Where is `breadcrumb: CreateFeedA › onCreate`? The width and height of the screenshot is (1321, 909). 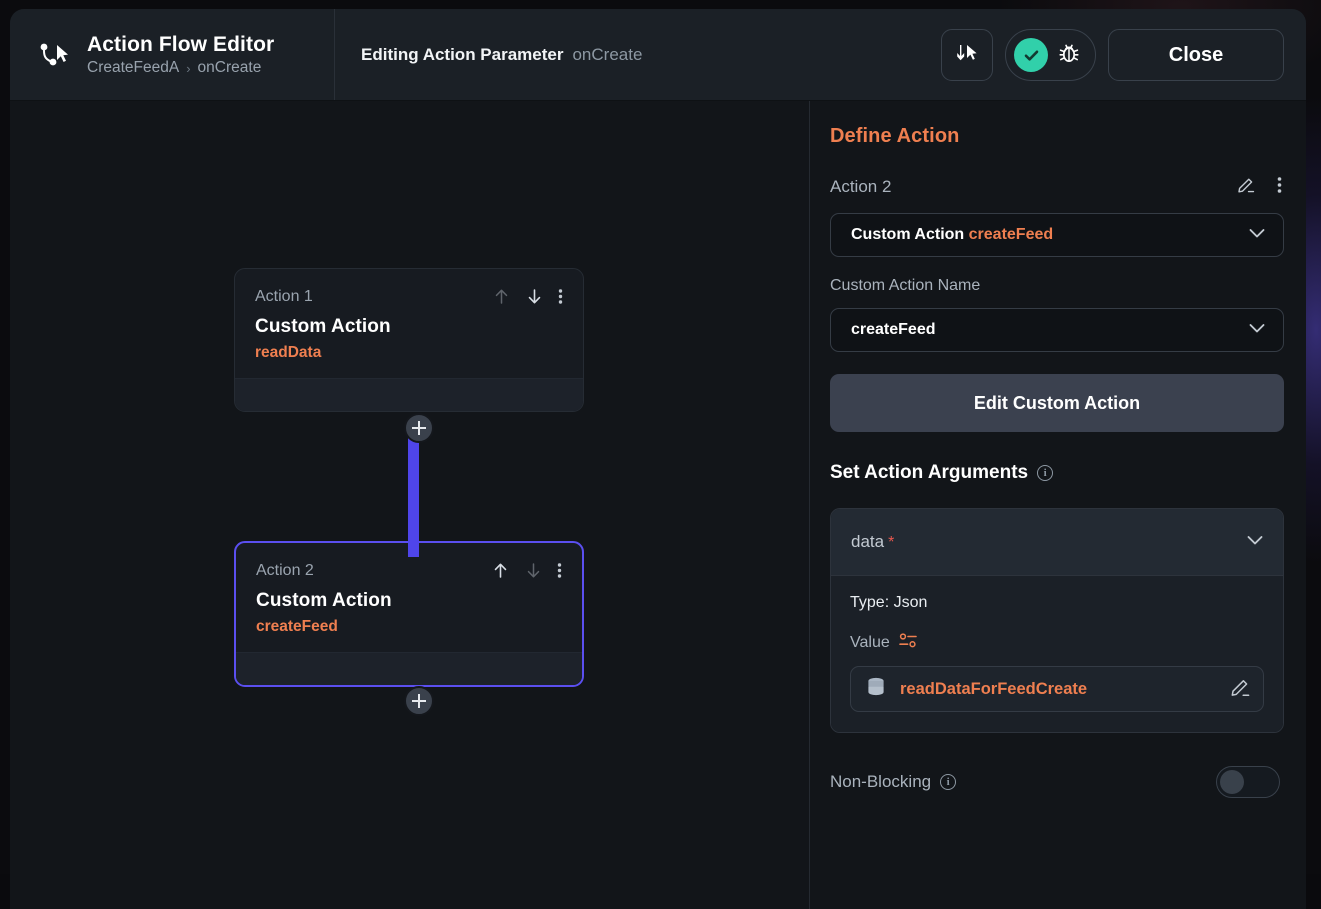 breadcrumb: CreateFeedA › onCreate is located at coordinates (180, 68).